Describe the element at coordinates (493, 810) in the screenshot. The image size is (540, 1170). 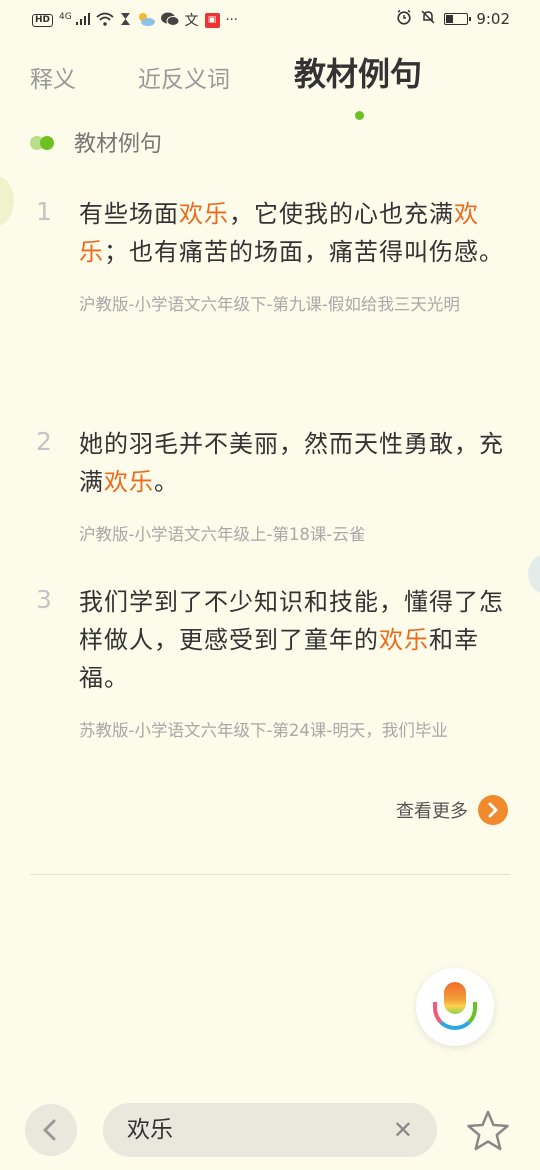
I see `chevron-right-icon` at that location.